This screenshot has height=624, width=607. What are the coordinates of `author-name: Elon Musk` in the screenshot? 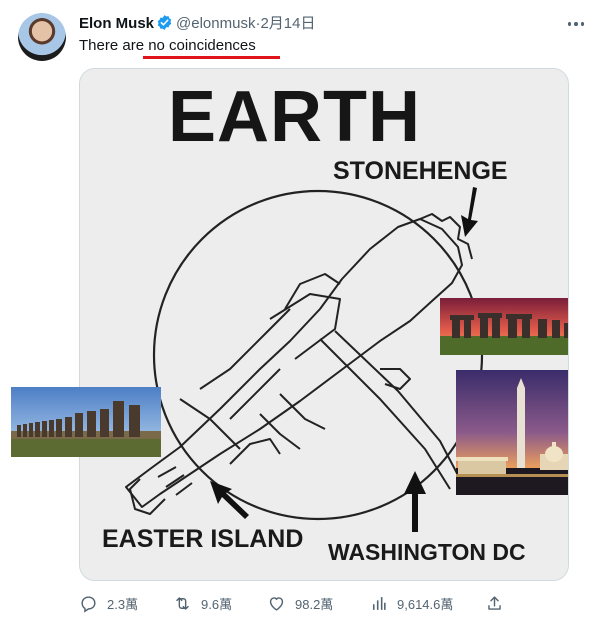 It's located at (116, 23).